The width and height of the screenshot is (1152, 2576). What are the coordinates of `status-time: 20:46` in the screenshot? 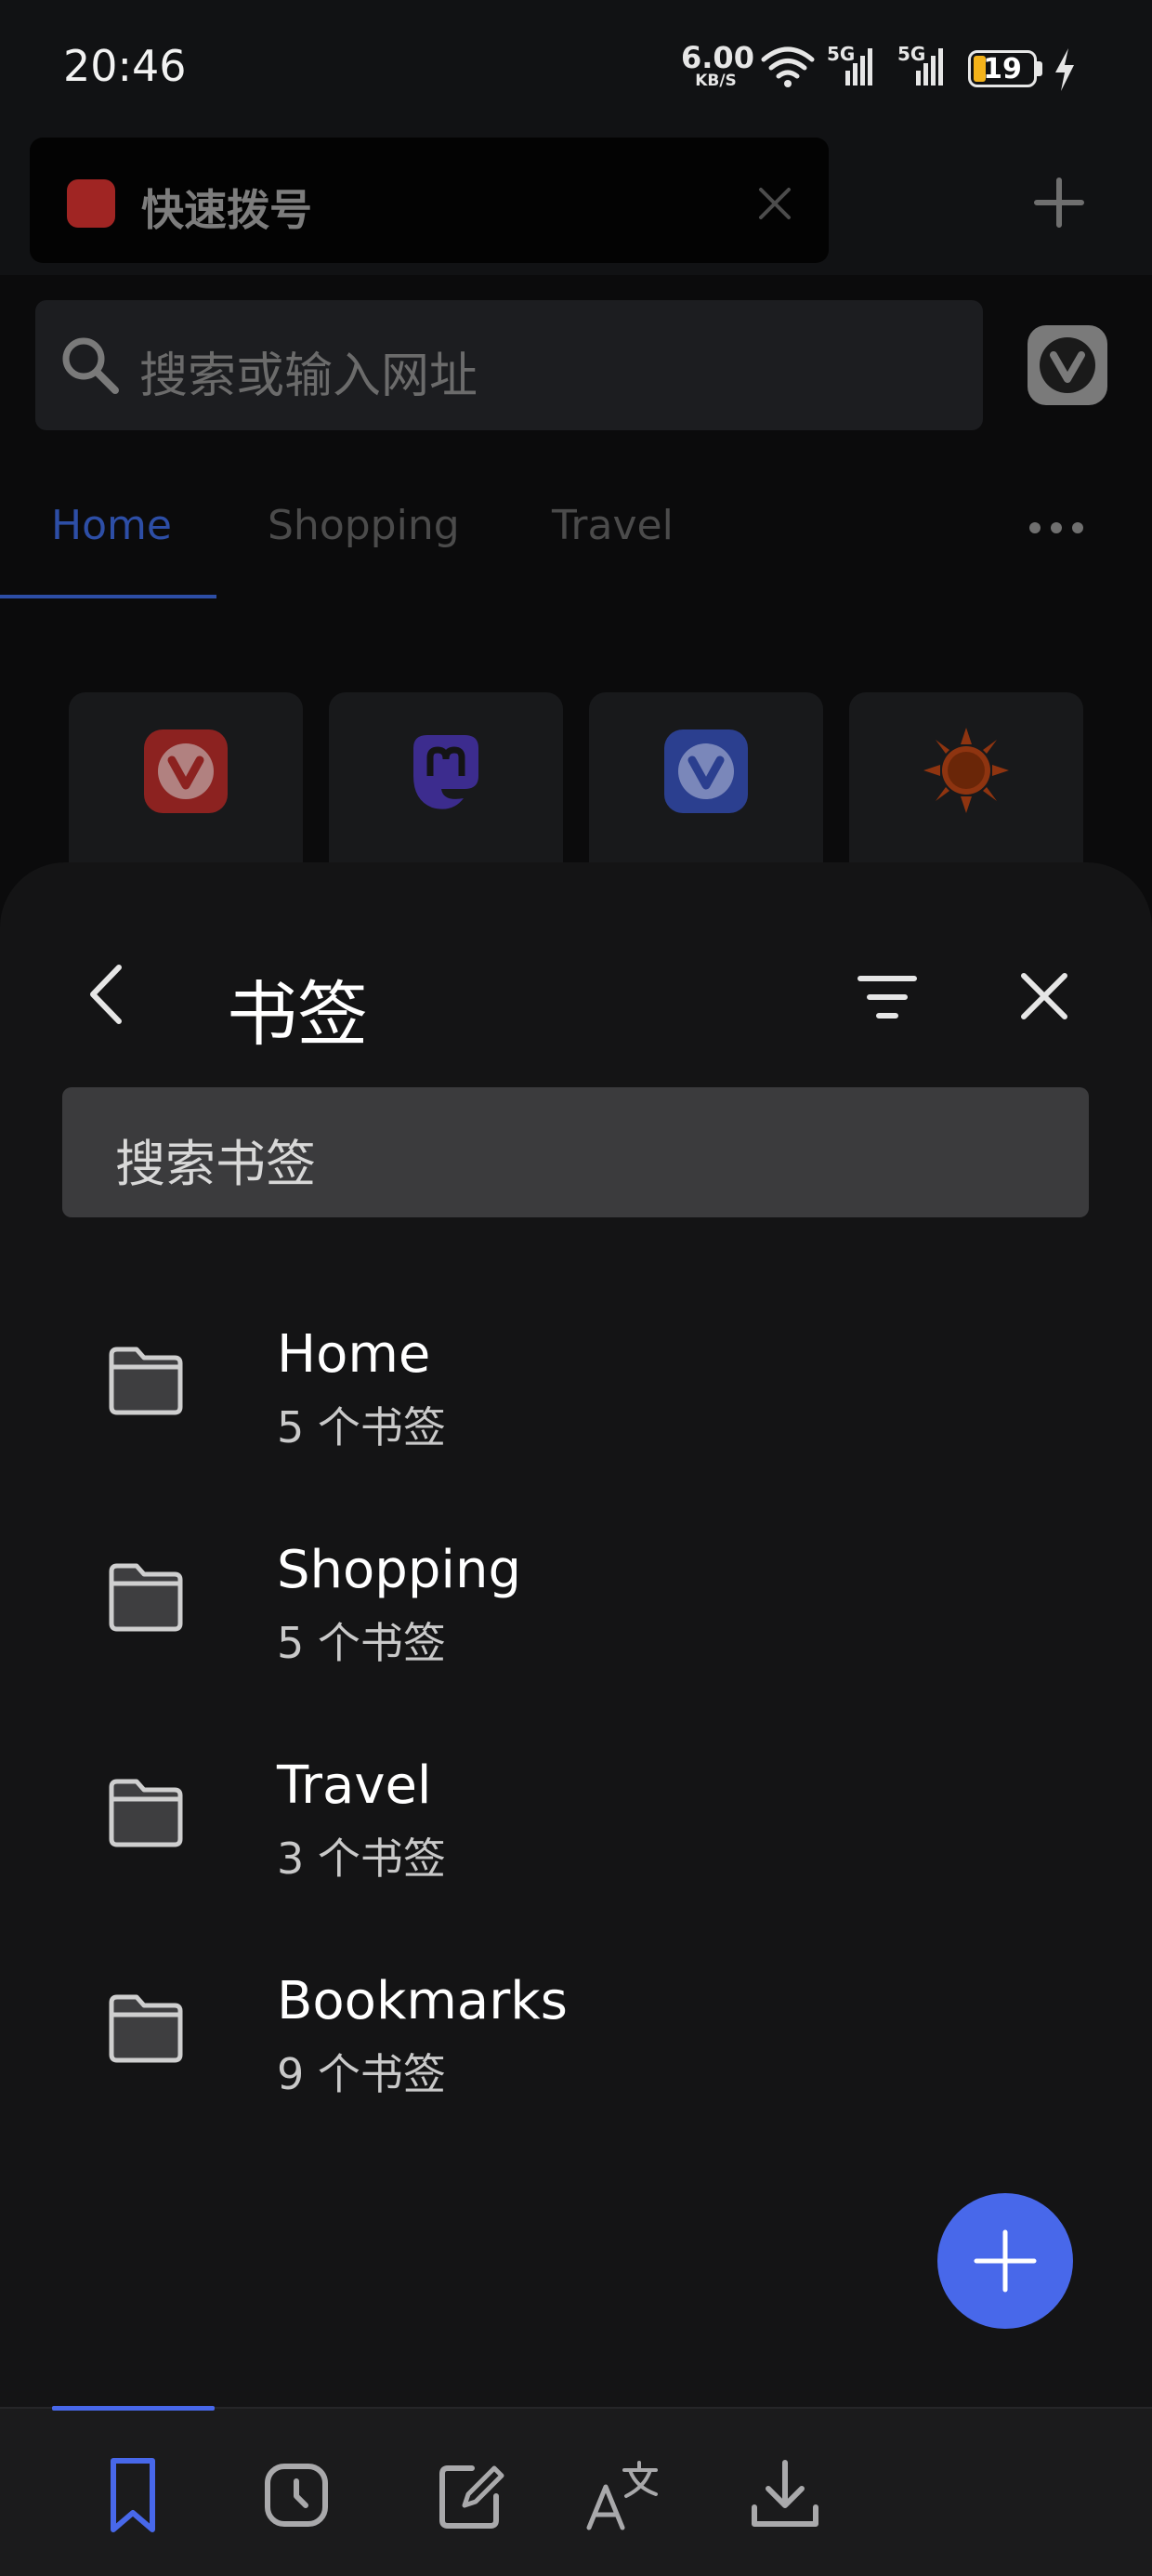 It's located at (125, 66).